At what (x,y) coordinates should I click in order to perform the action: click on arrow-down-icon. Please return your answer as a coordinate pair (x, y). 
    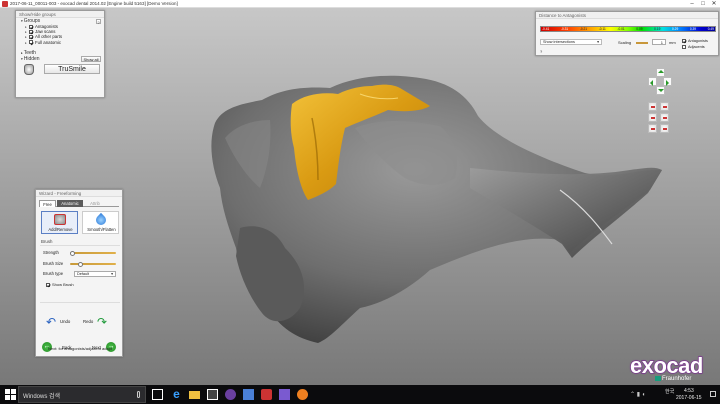
    Looking at the image, I should click on (661, 90).